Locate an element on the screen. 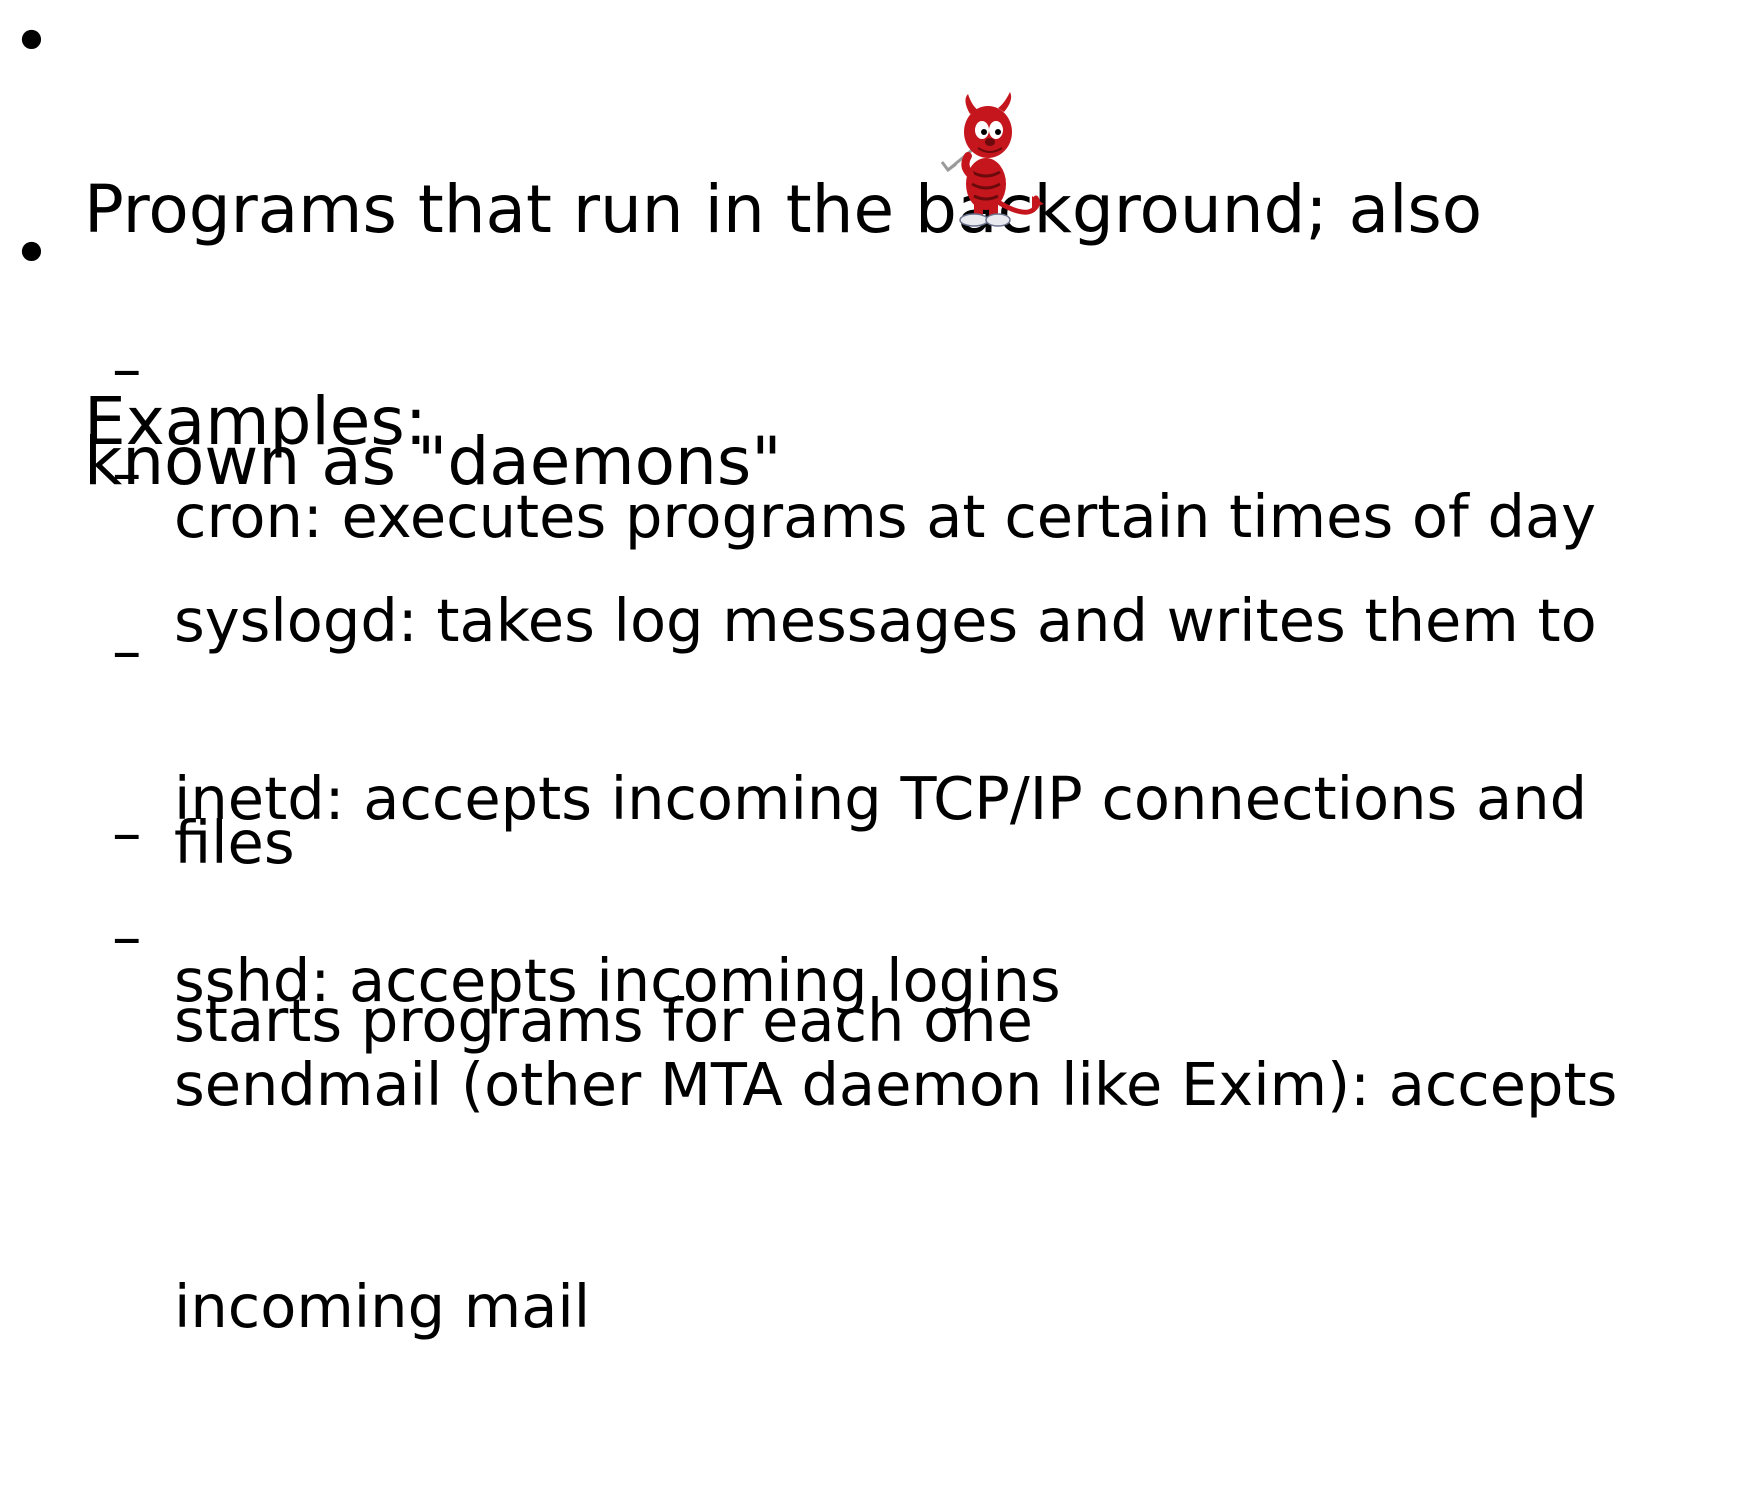 The image size is (1764, 1492). subbullet-line: incoming mail is located at coordinates (382, 1306).